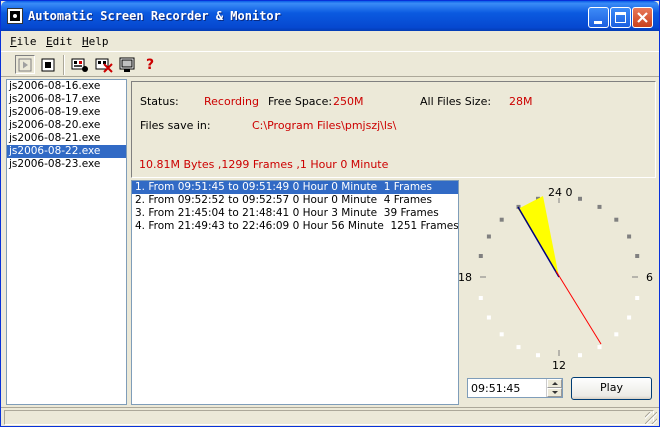 This screenshot has height=427, width=660. I want to click on menu-file-accel: F, so click(13, 41).